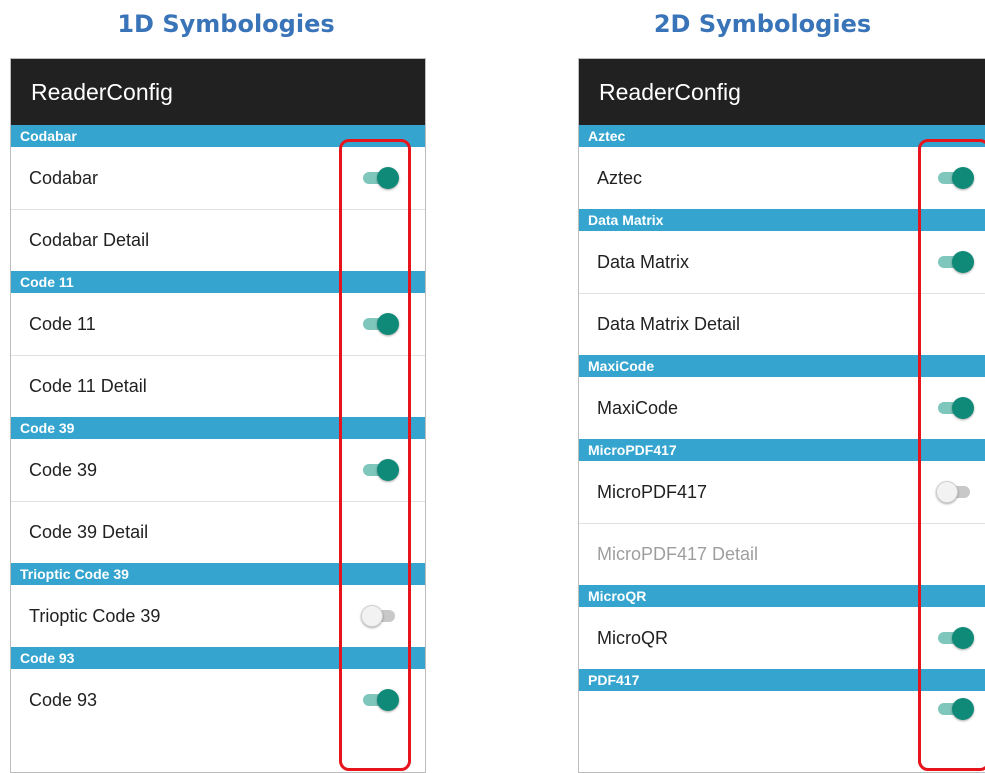 The image size is (985, 773). I want to click on setting-label: MicroQR, so click(632, 637).